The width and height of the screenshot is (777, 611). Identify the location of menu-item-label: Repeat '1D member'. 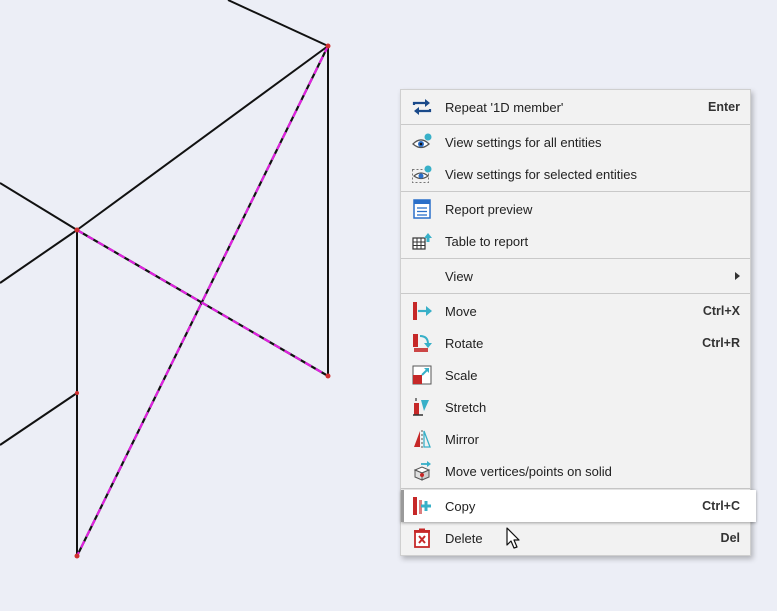
(504, 107).